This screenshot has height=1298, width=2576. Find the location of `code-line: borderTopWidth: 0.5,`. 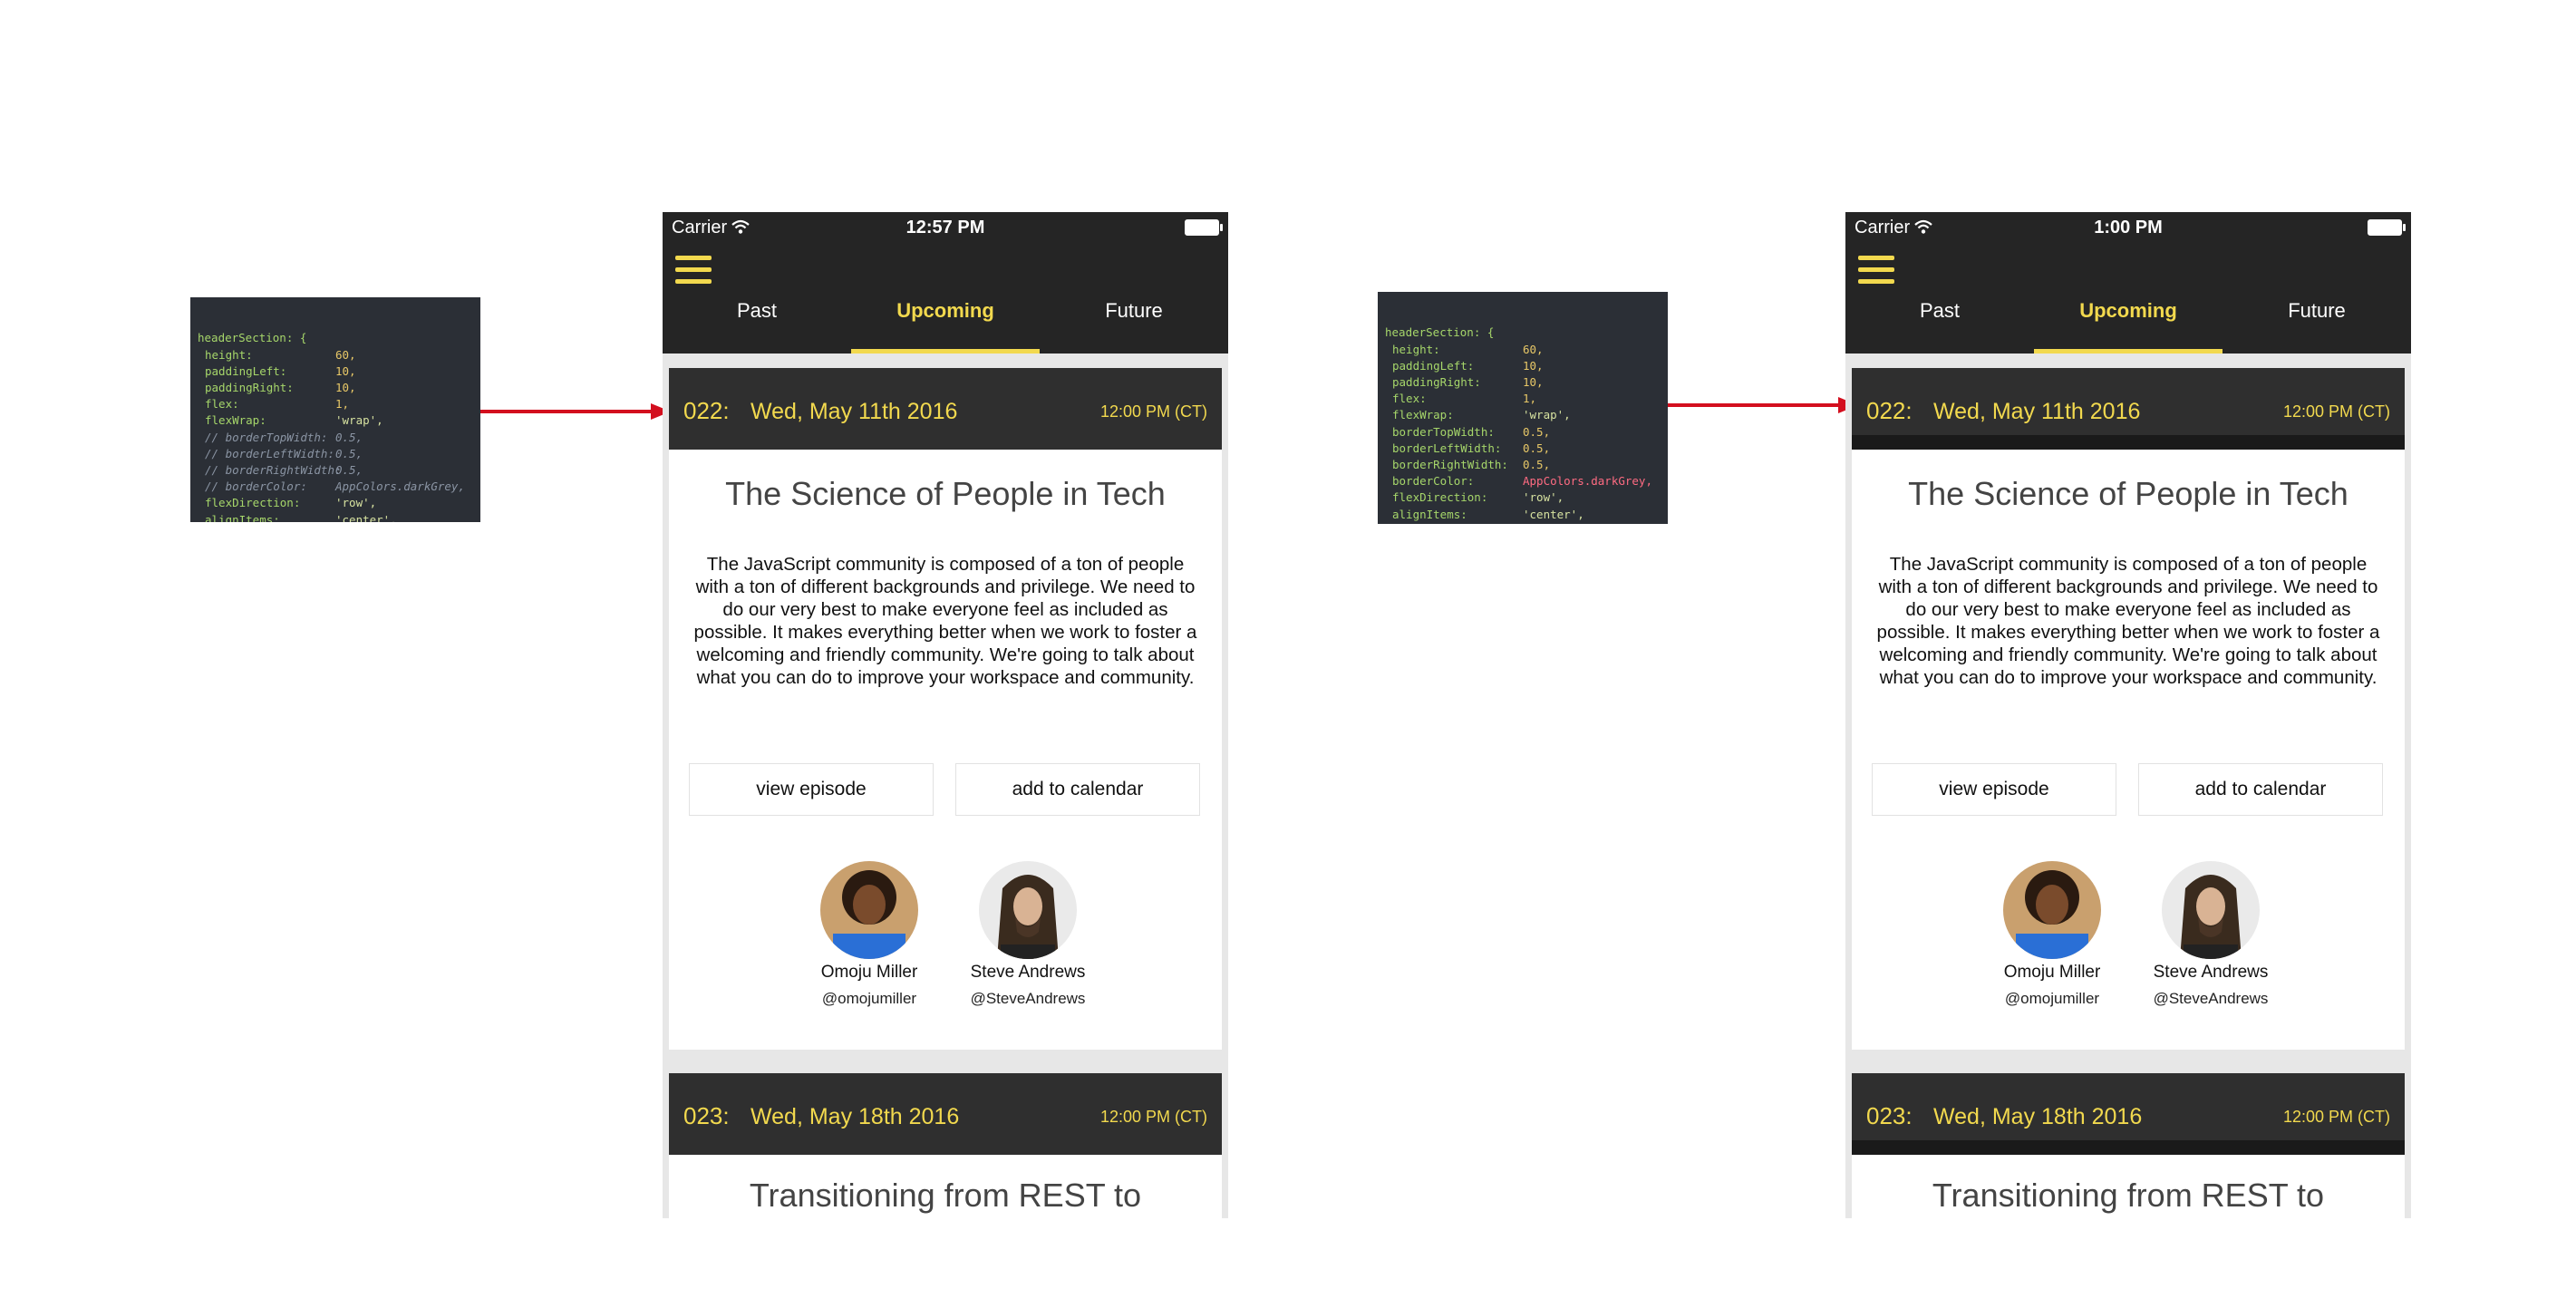

code-line: borderTopWidth: 0.5, is located at coordinates (1523, 432).